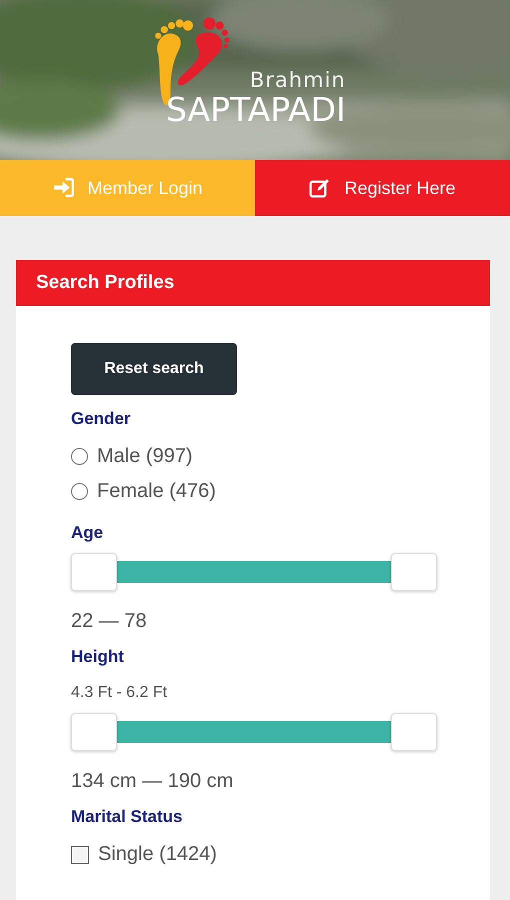  What do you see at coordinates (80, 855) in the screenshot?
I see `checkbox` at bounding box center [80, 855].